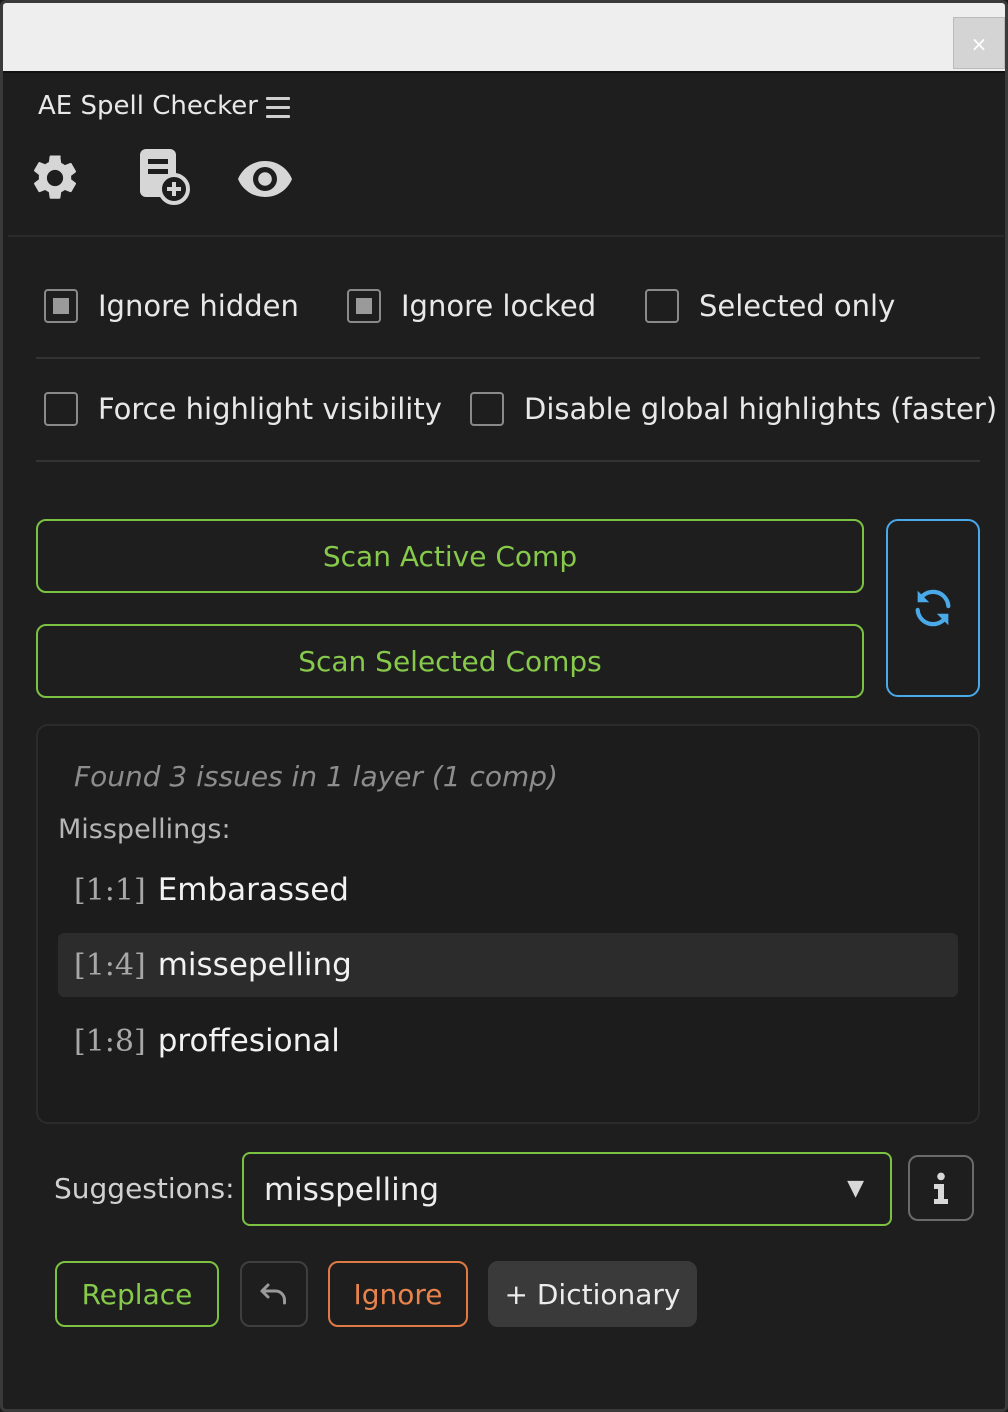 This screenshot has height=1412, width=1008. I want to click on misspellings-heading: Misspellings:, so click(144, 829).